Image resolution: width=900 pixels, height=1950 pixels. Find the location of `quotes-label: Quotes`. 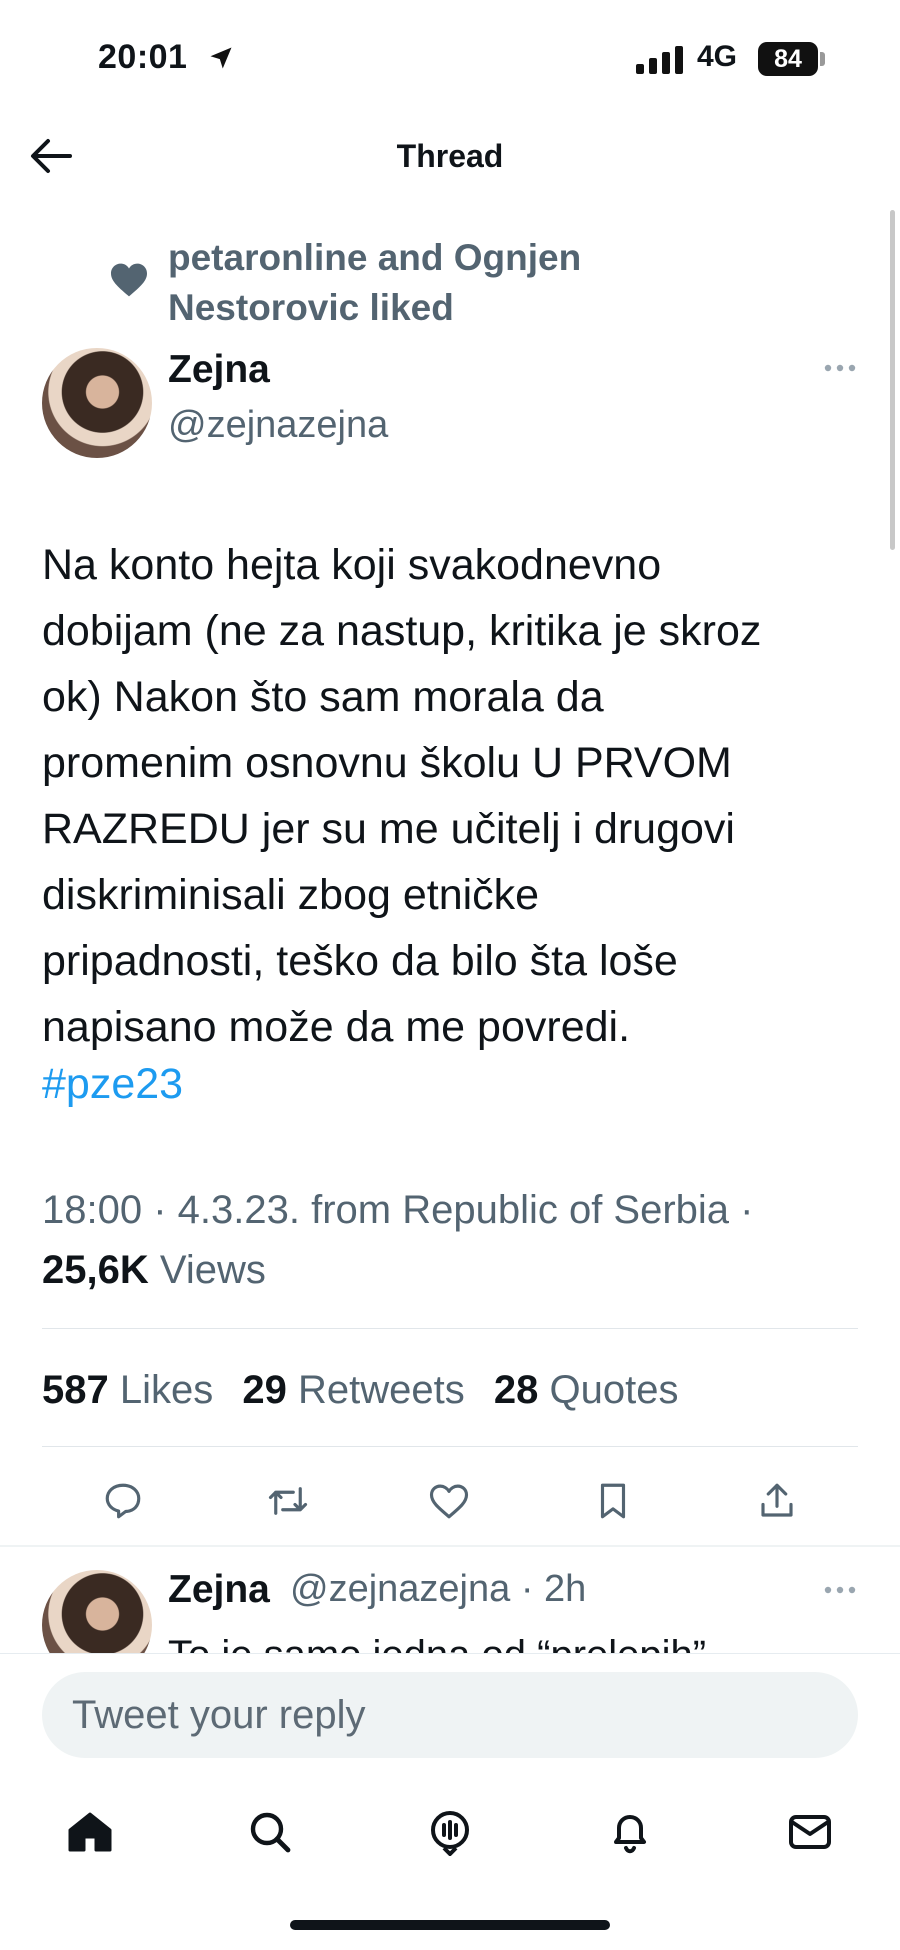

quotes-label: Quotes is located at coordinates (614, 1390).